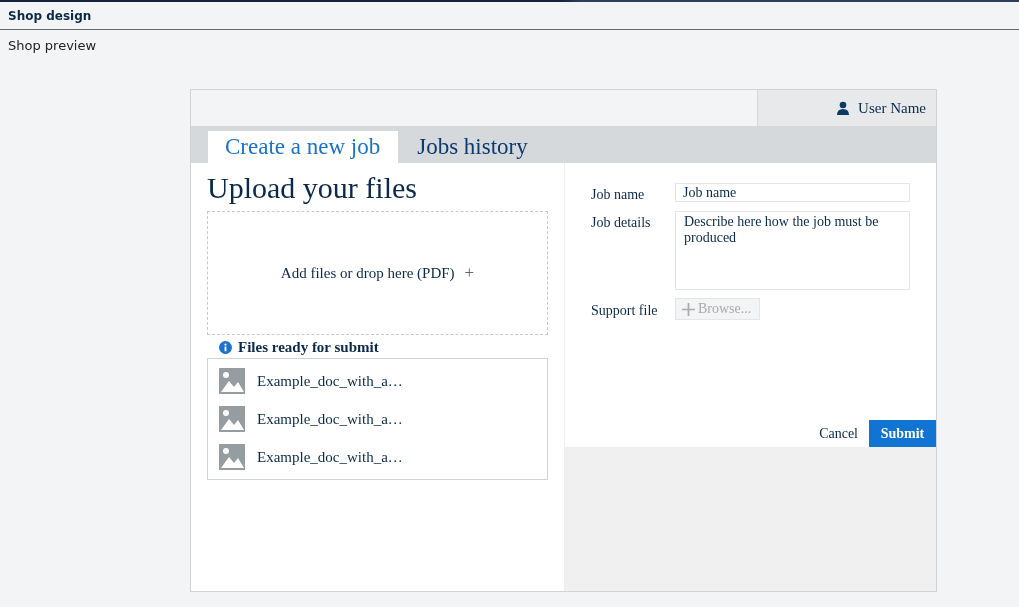 This screenshot has width=1019, height=607. I want to click on tab: Jobs history, so click(473, 147).